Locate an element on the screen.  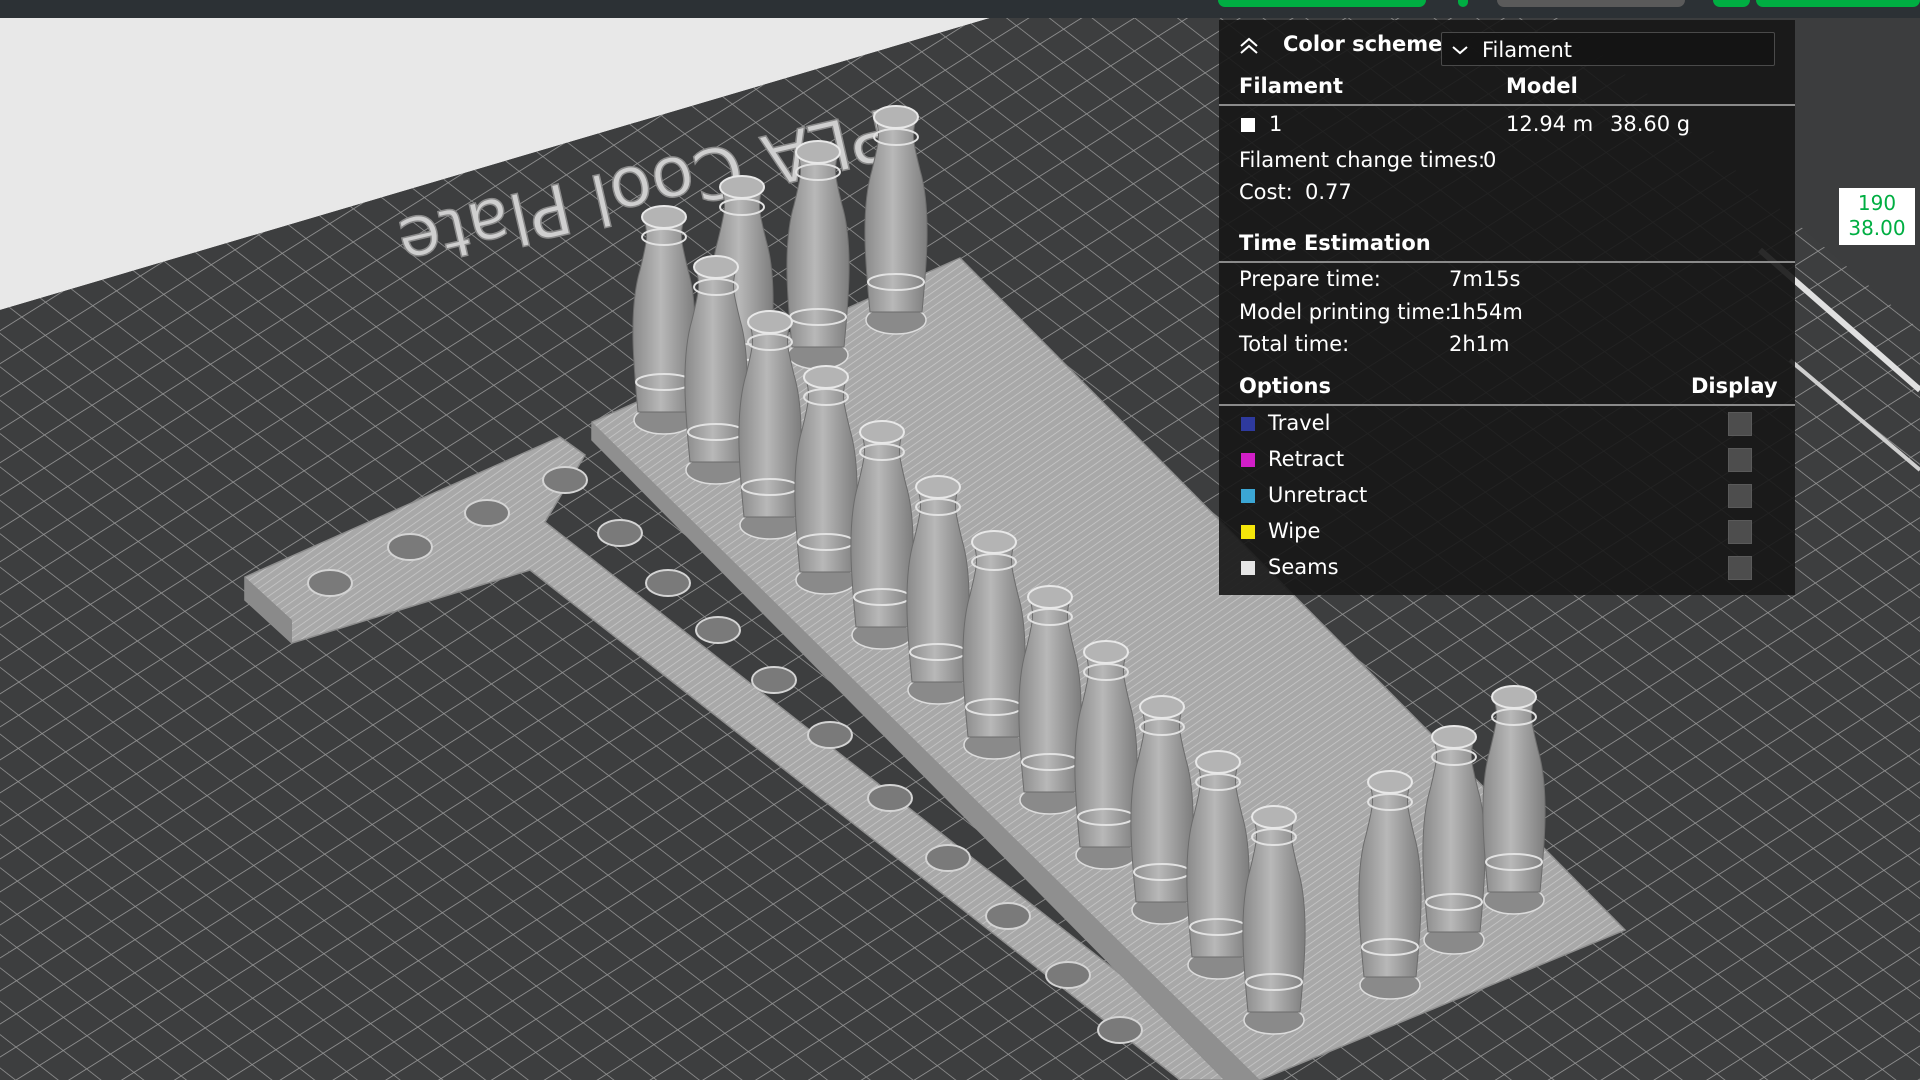
wipe-swatch is located at coordinates (1248, 532).